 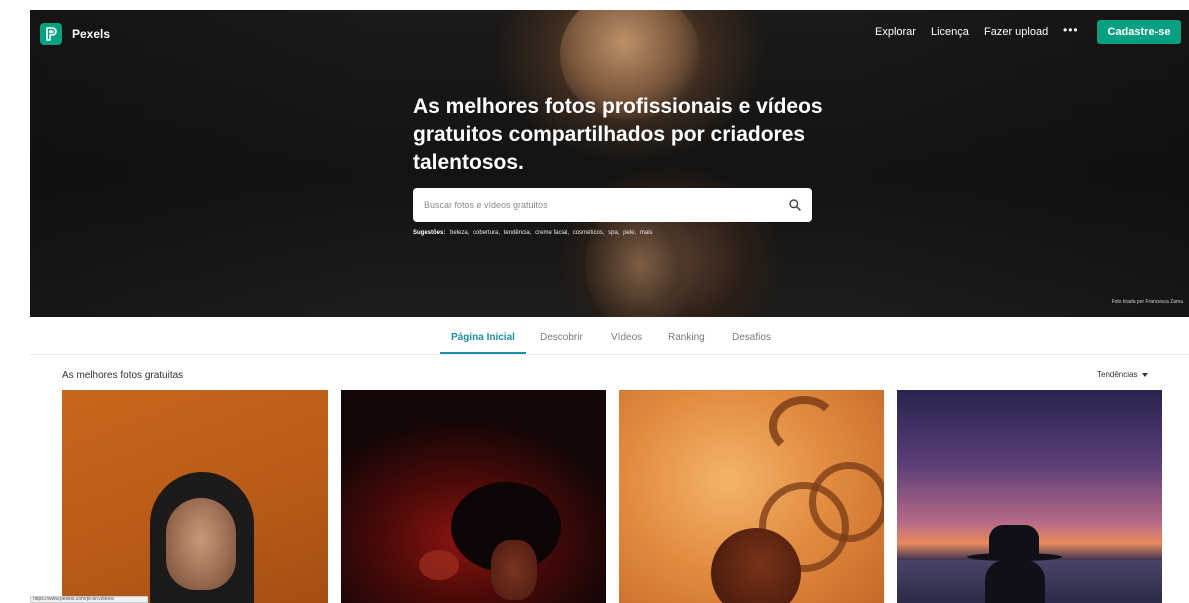 What do you see at coordinates (459, 233) in the screenshot?
I see `suggestion-link: beleza,` at bounding box center [459, 233].